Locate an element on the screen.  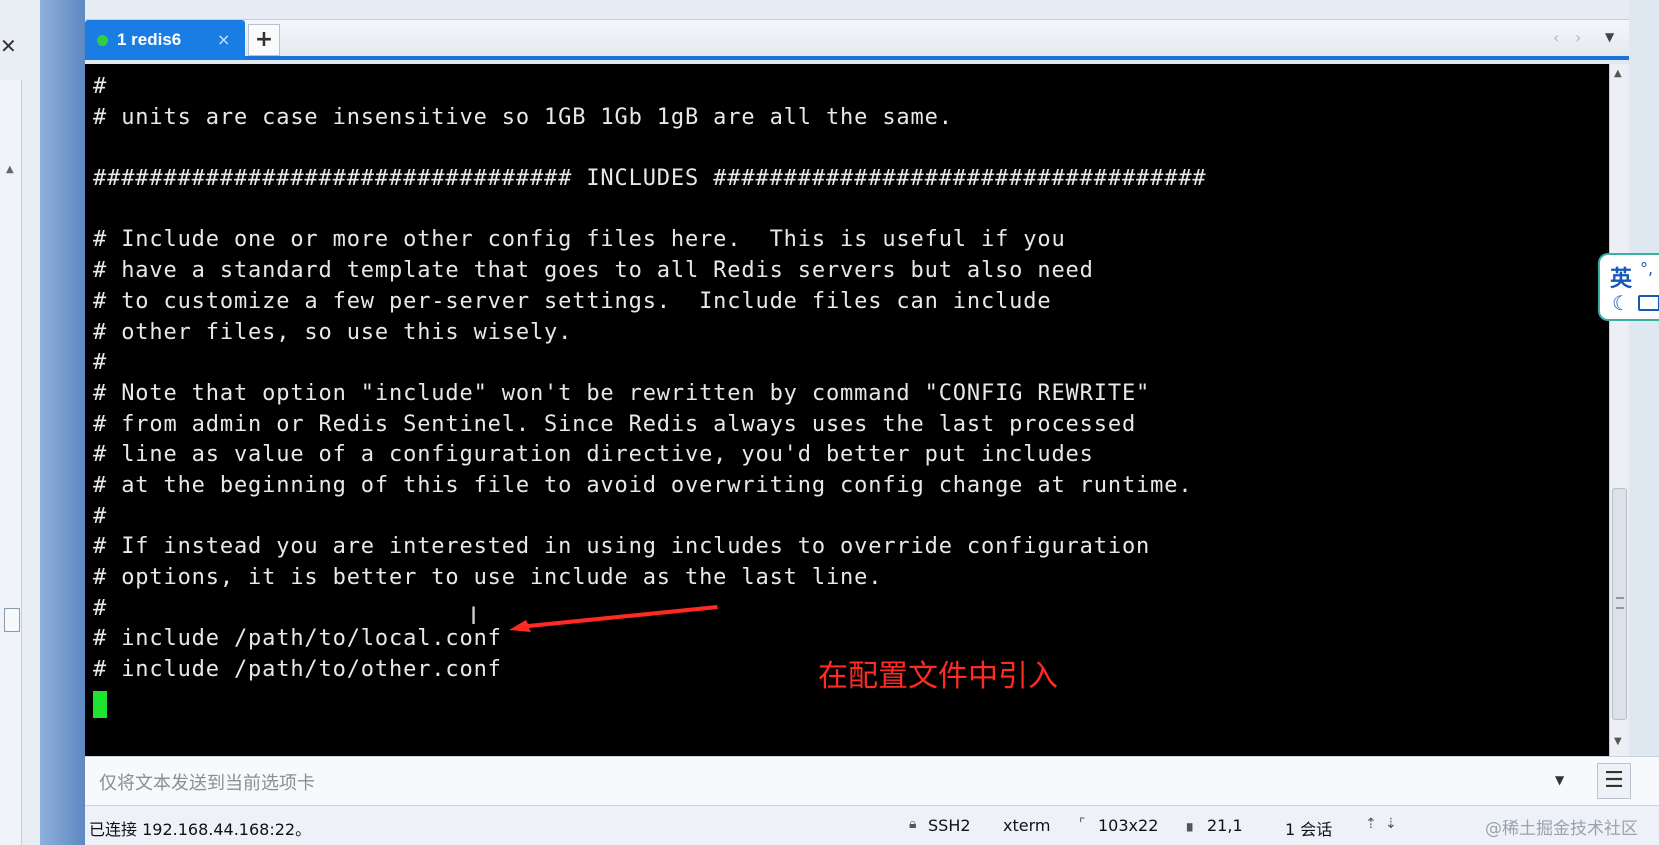
ime-toolbar: 英 °, ☾ is located at coordinates (1628, 287).